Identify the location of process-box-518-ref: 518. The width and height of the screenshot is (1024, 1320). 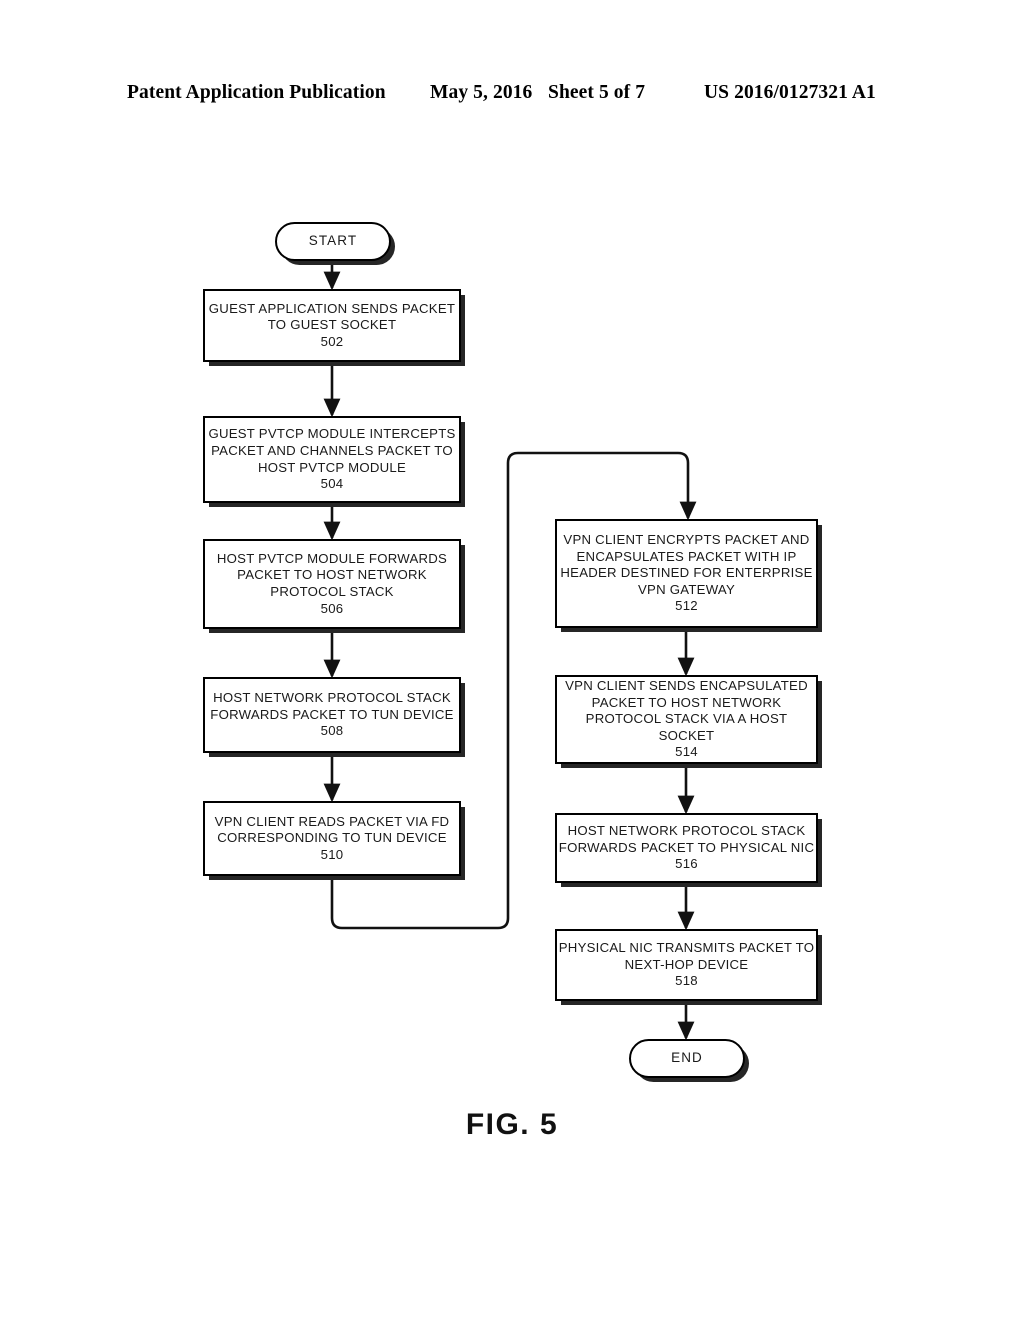
(686, 981).